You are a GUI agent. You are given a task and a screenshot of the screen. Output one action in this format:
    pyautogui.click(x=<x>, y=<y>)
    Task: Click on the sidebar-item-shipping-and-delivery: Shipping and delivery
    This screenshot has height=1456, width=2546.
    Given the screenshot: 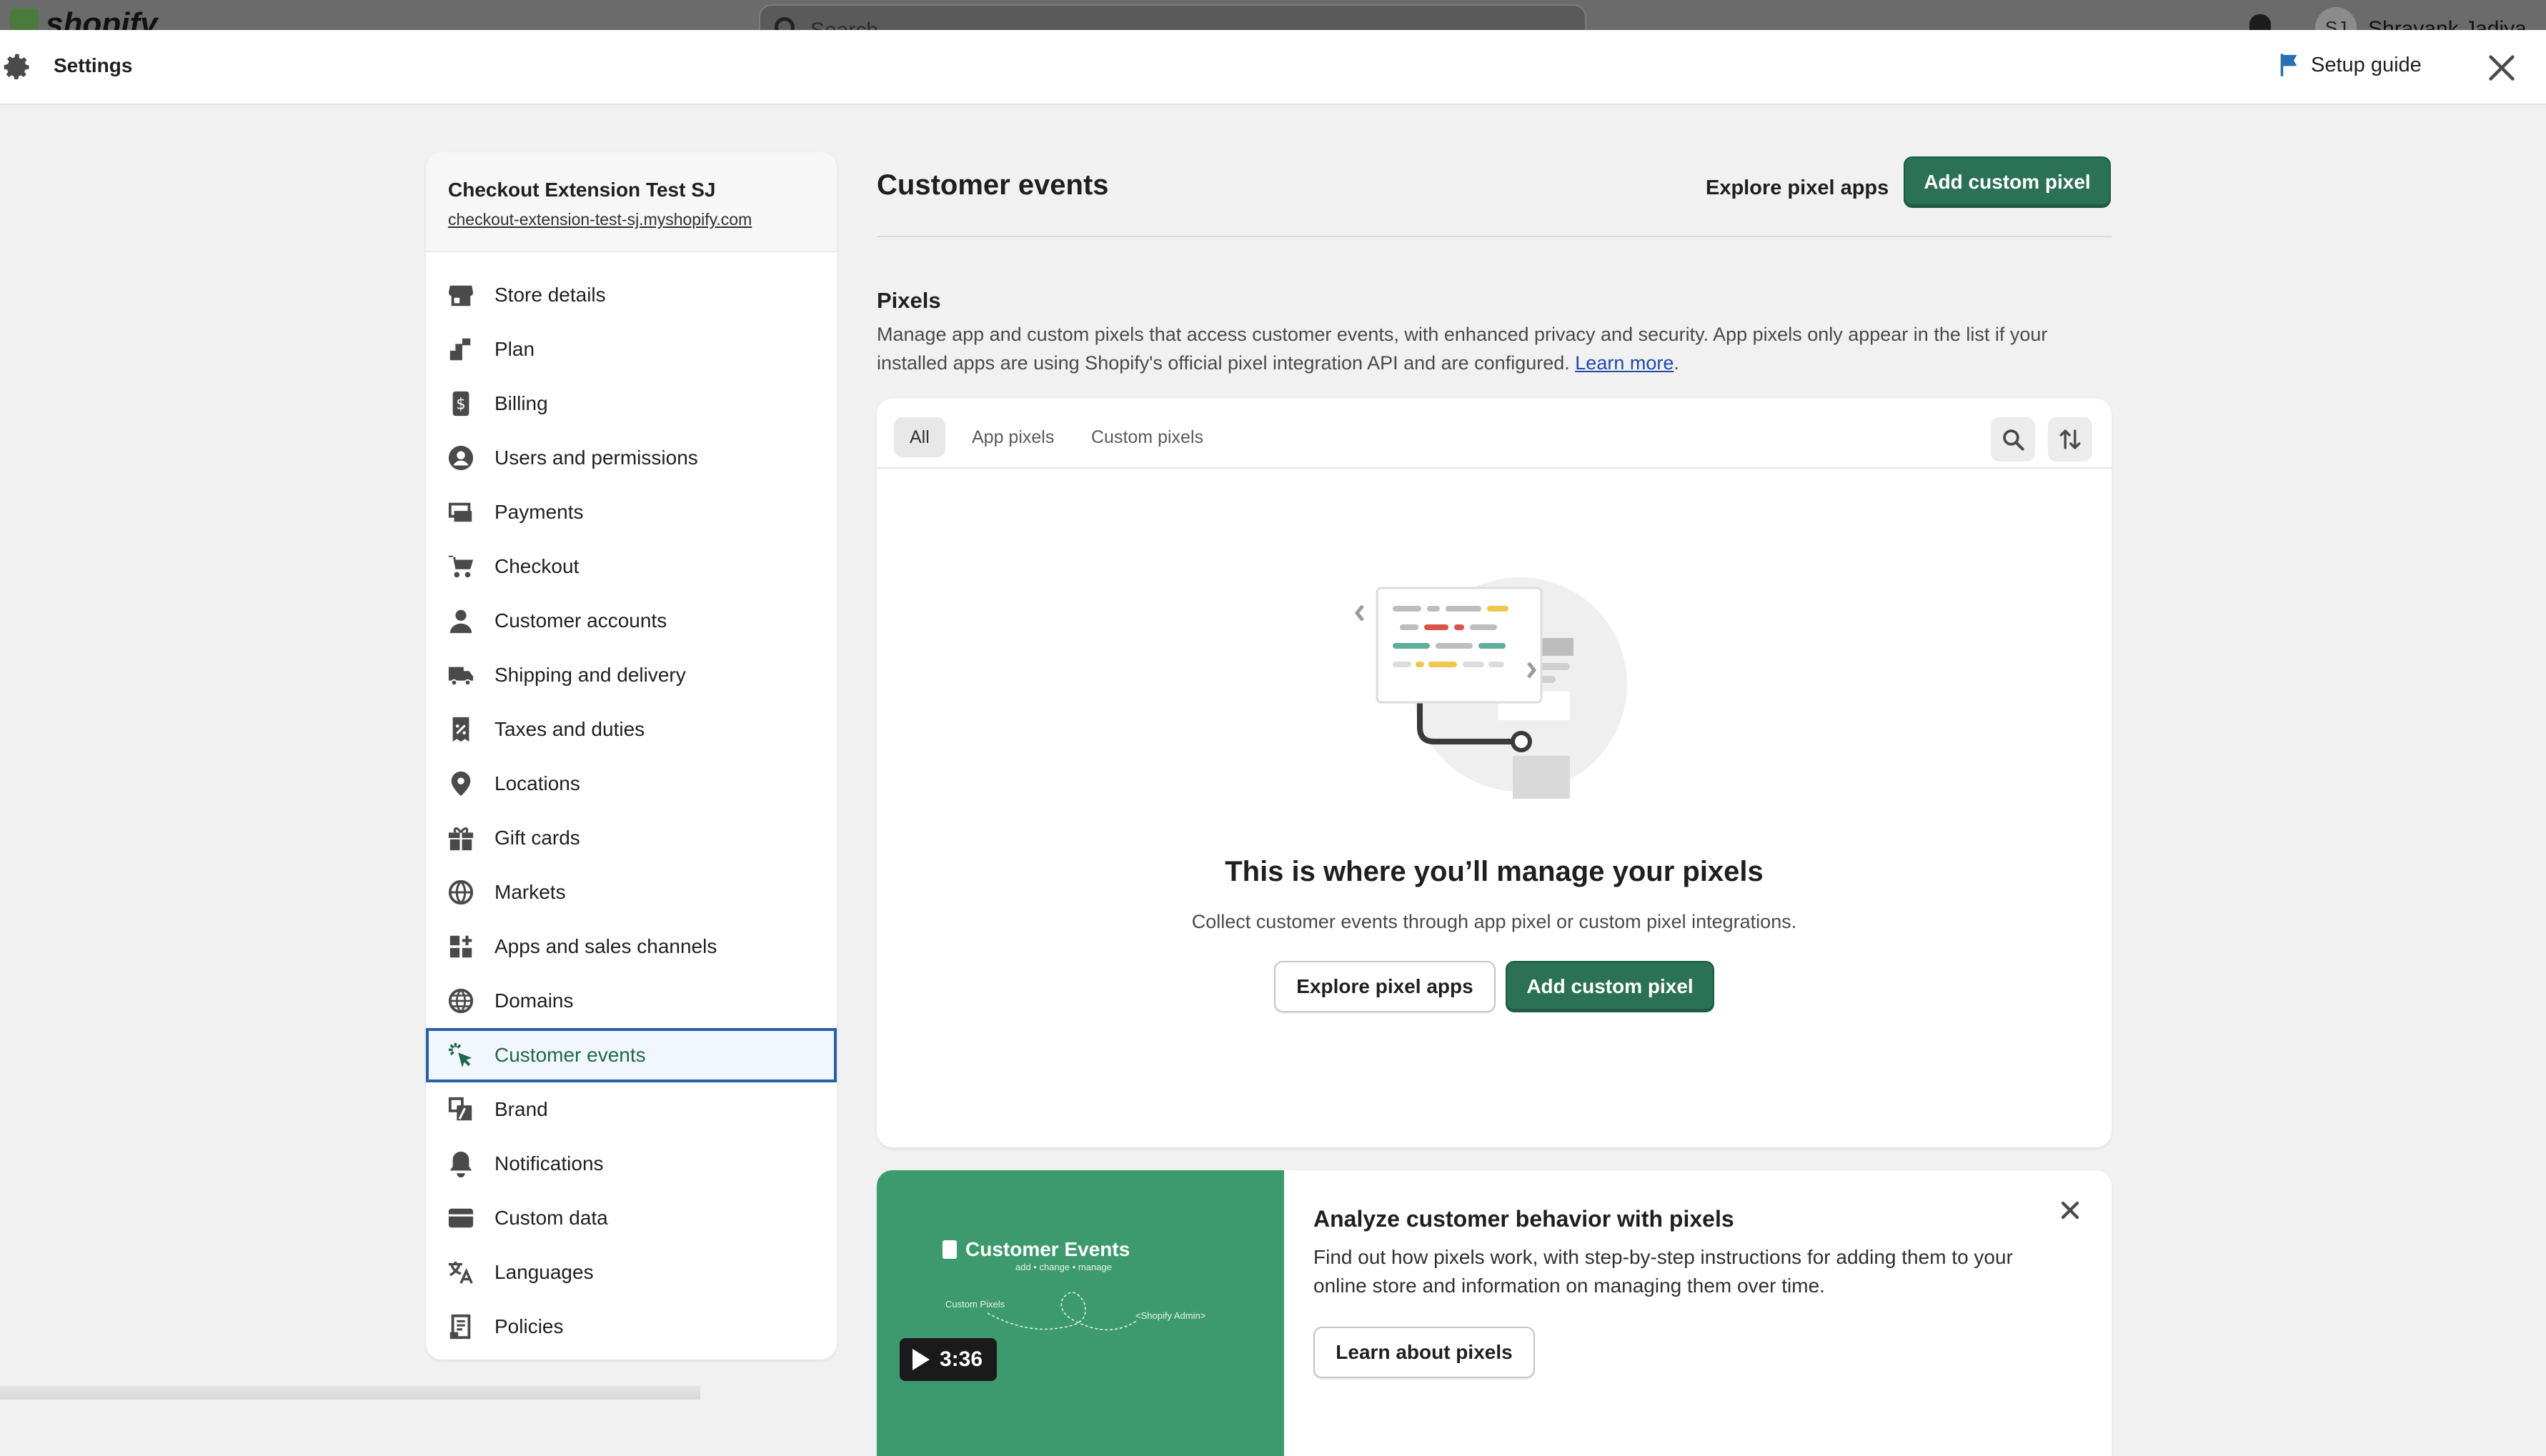 What is the action you would take?
    pyautogui.click(x=631, y=675)
    